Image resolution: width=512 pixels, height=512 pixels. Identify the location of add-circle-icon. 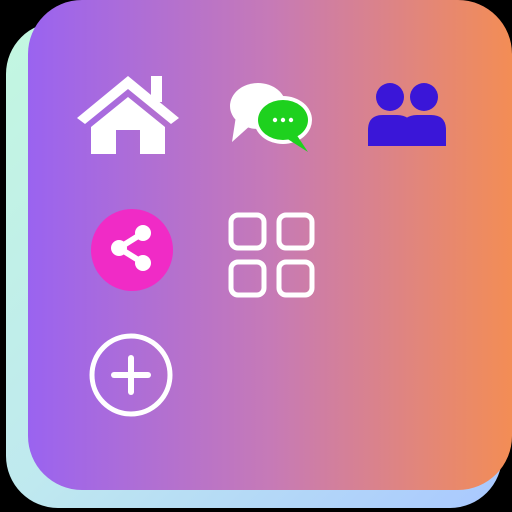
(131, 375).